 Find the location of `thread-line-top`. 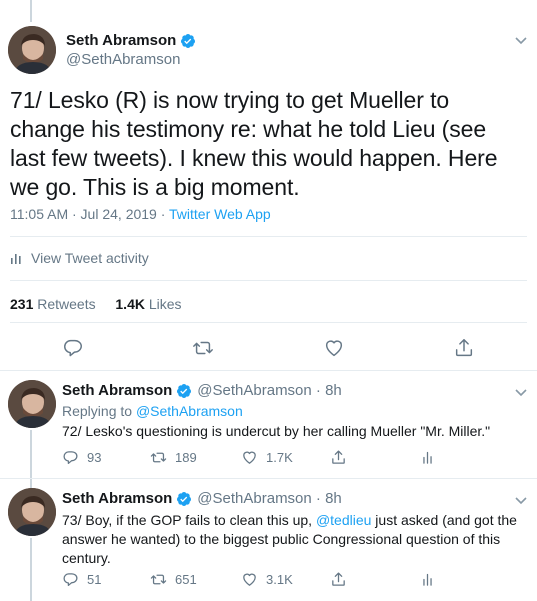

thread-line-top is located at coordinates (31, 11).